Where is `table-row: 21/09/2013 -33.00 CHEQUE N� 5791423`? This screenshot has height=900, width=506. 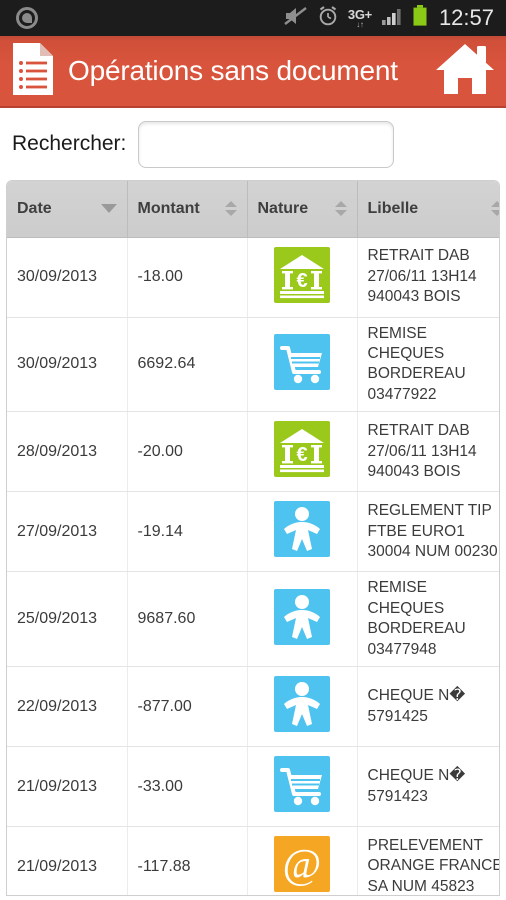 table-row: 21/09/2013 -33.00 CHEQUE N� 5791423 is located at coordinates (253, 787).